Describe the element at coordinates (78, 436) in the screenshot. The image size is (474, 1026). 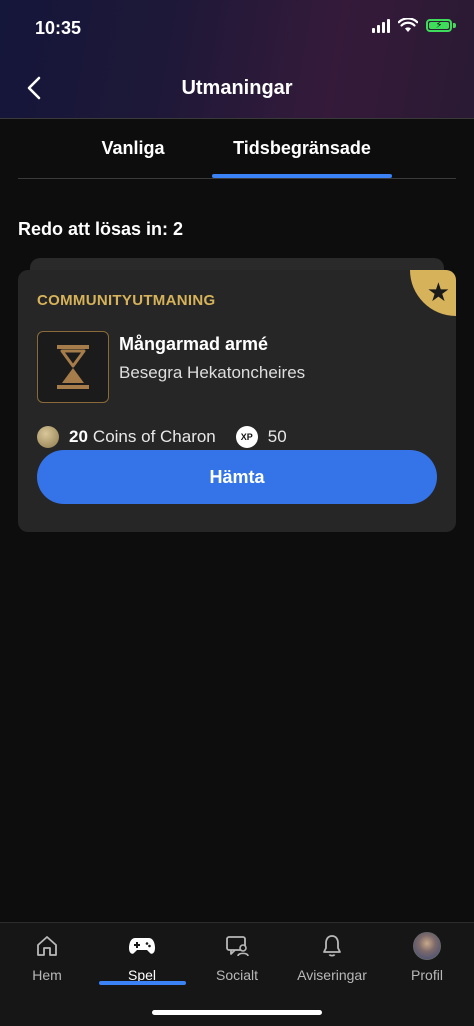
I see `reward-amount: 20` at that location.